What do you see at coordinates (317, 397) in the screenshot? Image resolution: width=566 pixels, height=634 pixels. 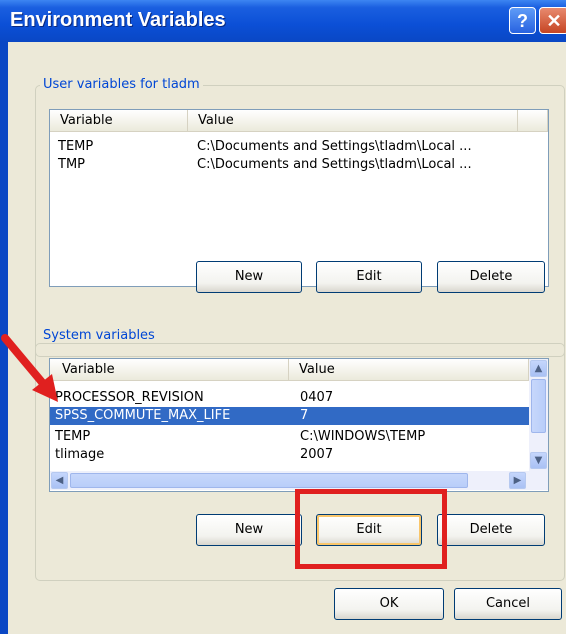 I see `variable-value: 0407` at bounding box center [317, 397].